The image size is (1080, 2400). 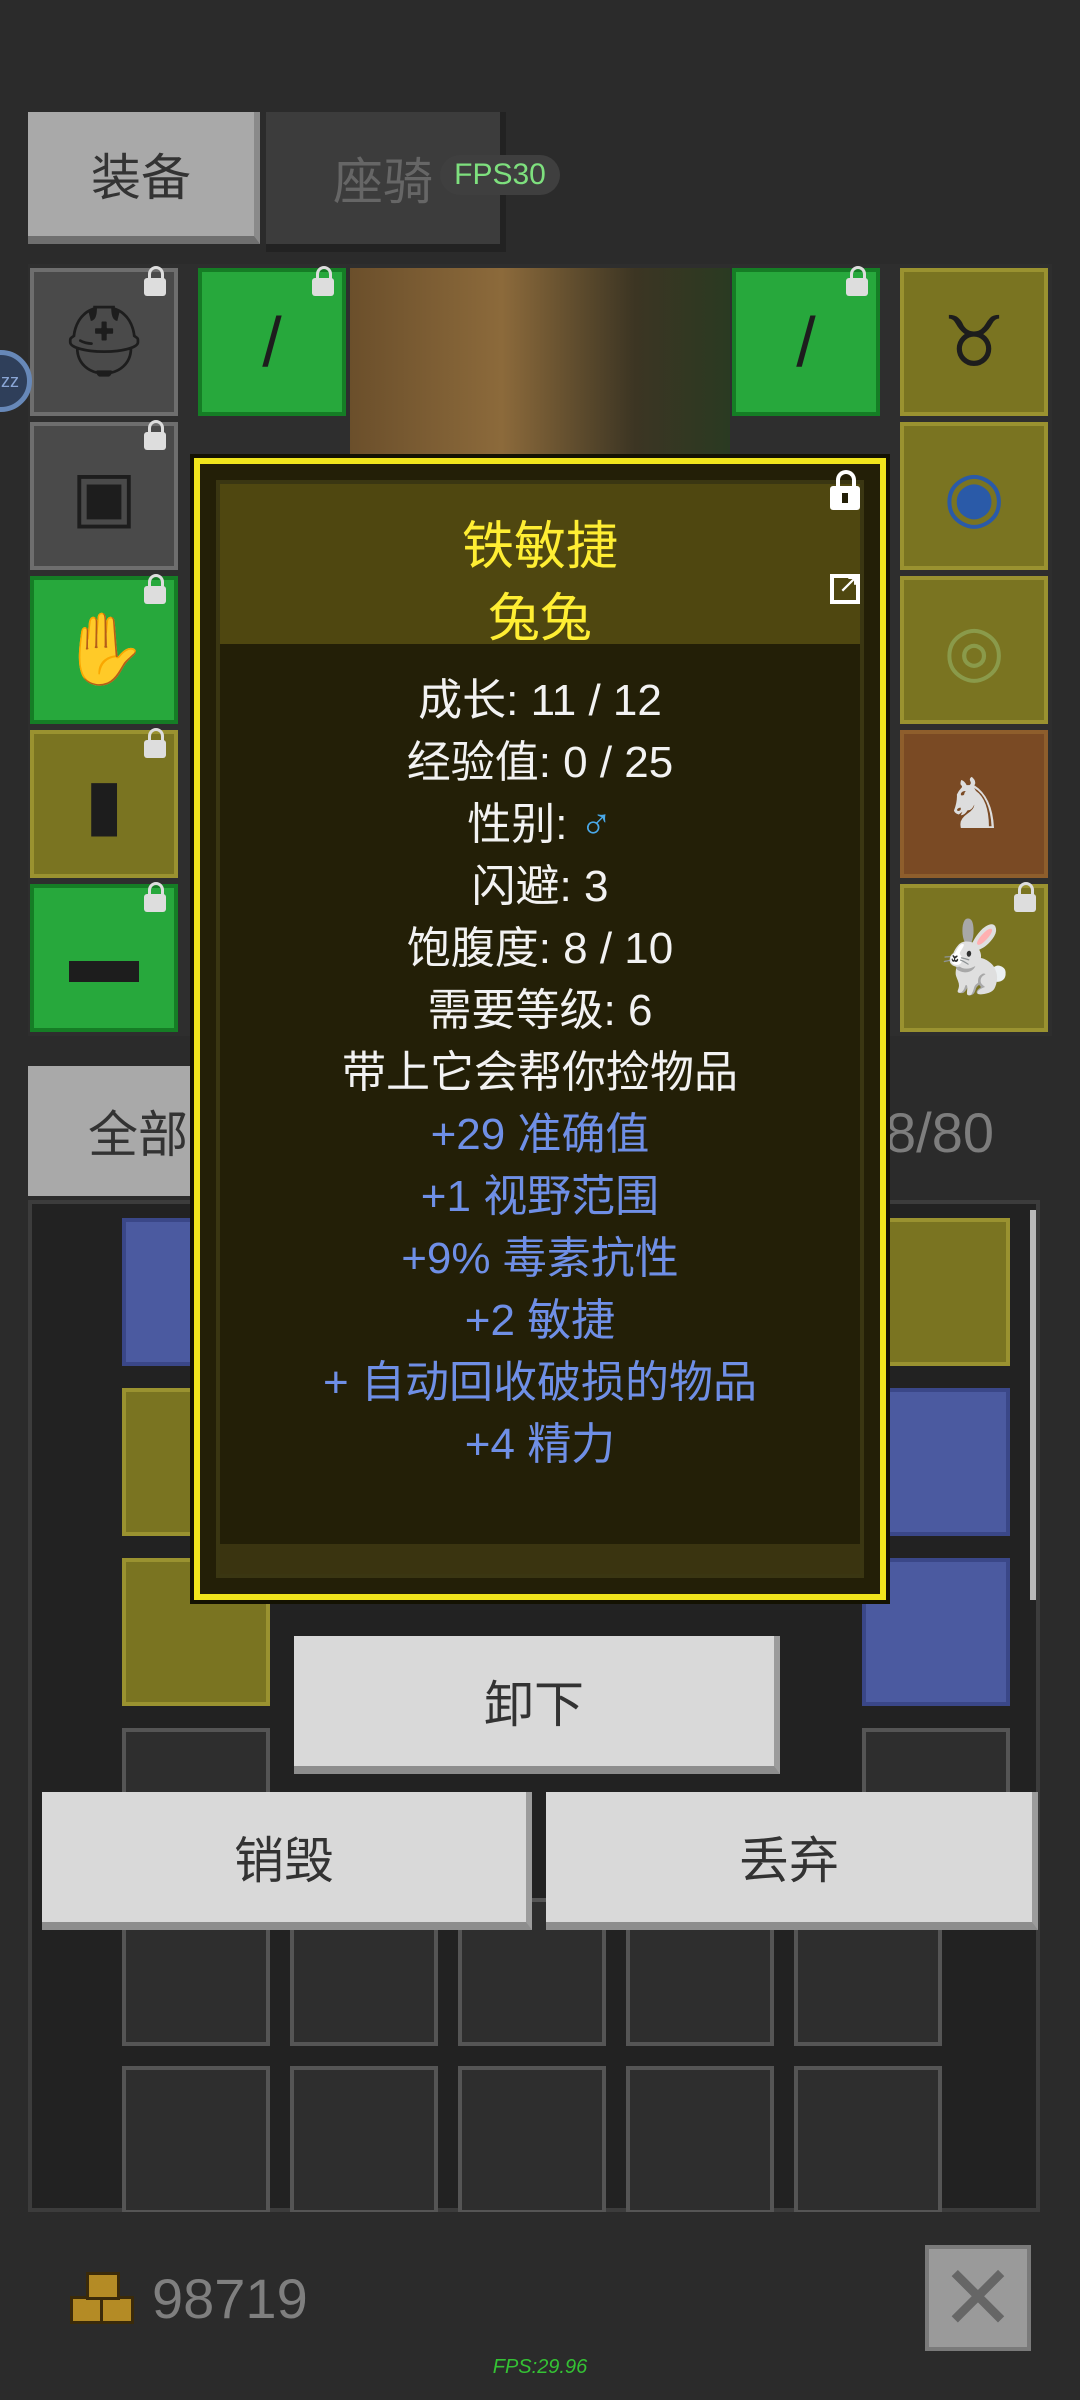 I want to click on boots-icon: ▮, so click(x=104, y=804).